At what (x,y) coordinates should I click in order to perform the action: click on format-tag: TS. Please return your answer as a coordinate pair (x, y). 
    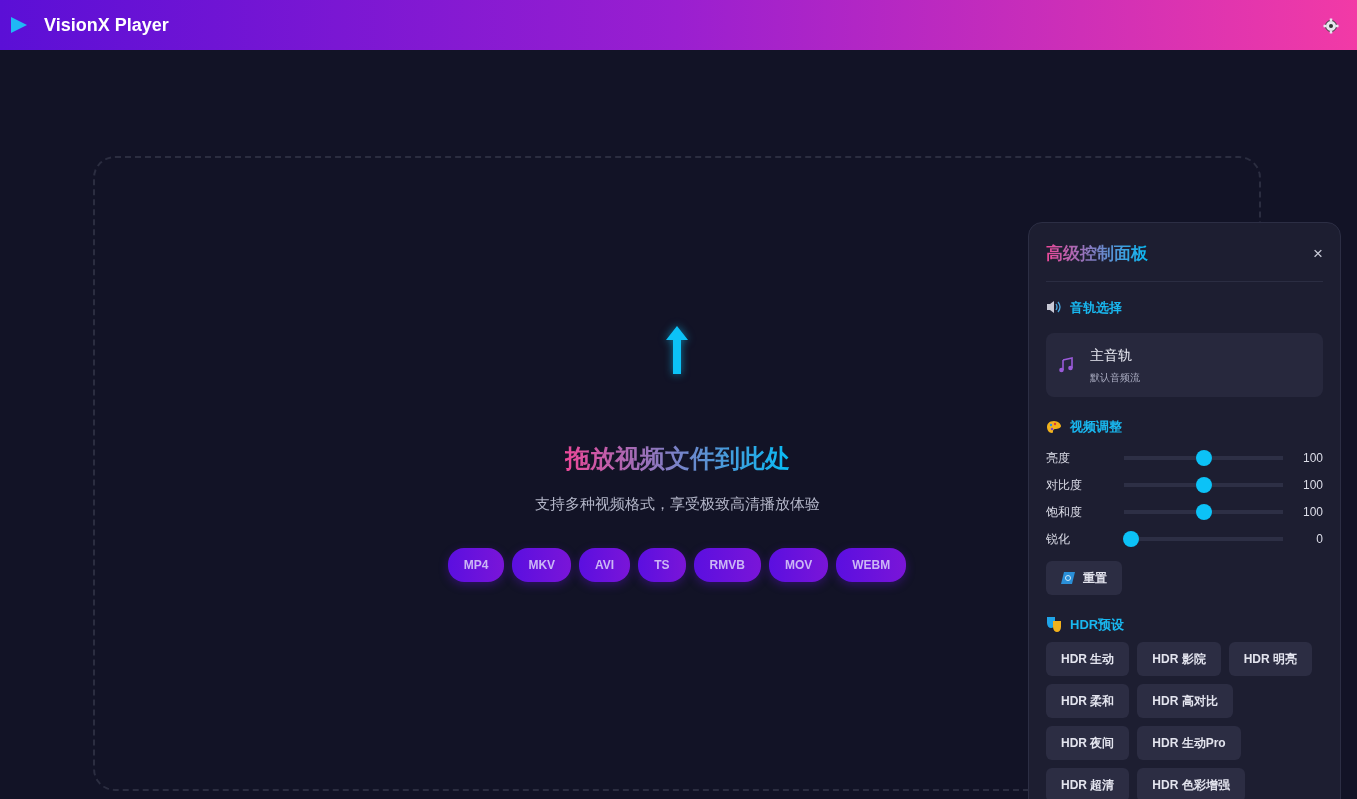
    Looking at the image, I should click on (662, 564).